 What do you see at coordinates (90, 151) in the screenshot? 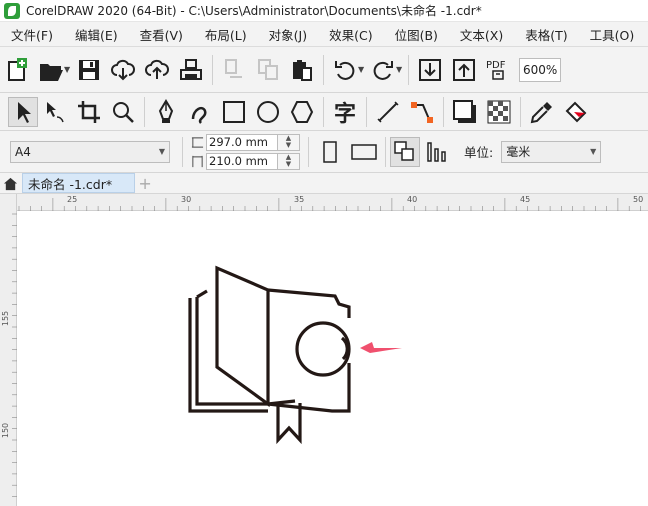
I see `page-size-select: A4 ▼` at bounding box center [90, 151].